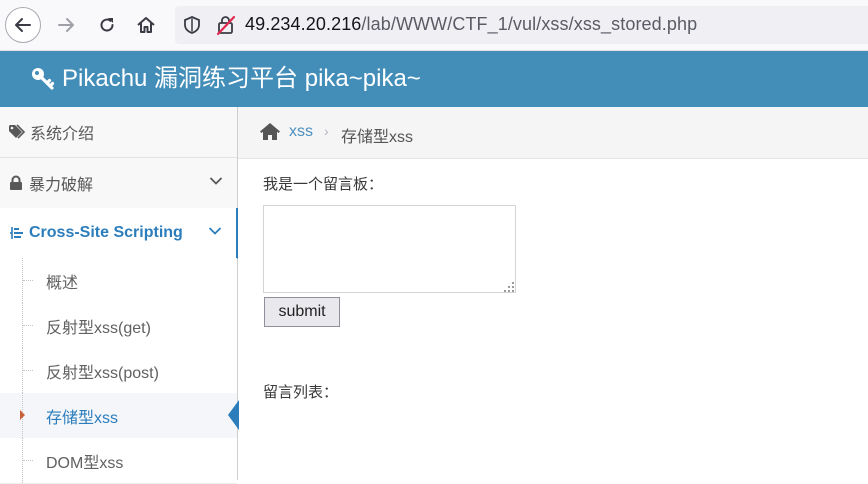  What do you see at coordinates (301, 132) in the screenshot?
I see `breadcrumb-link-xss: xss` at bounding box center [301, 132].